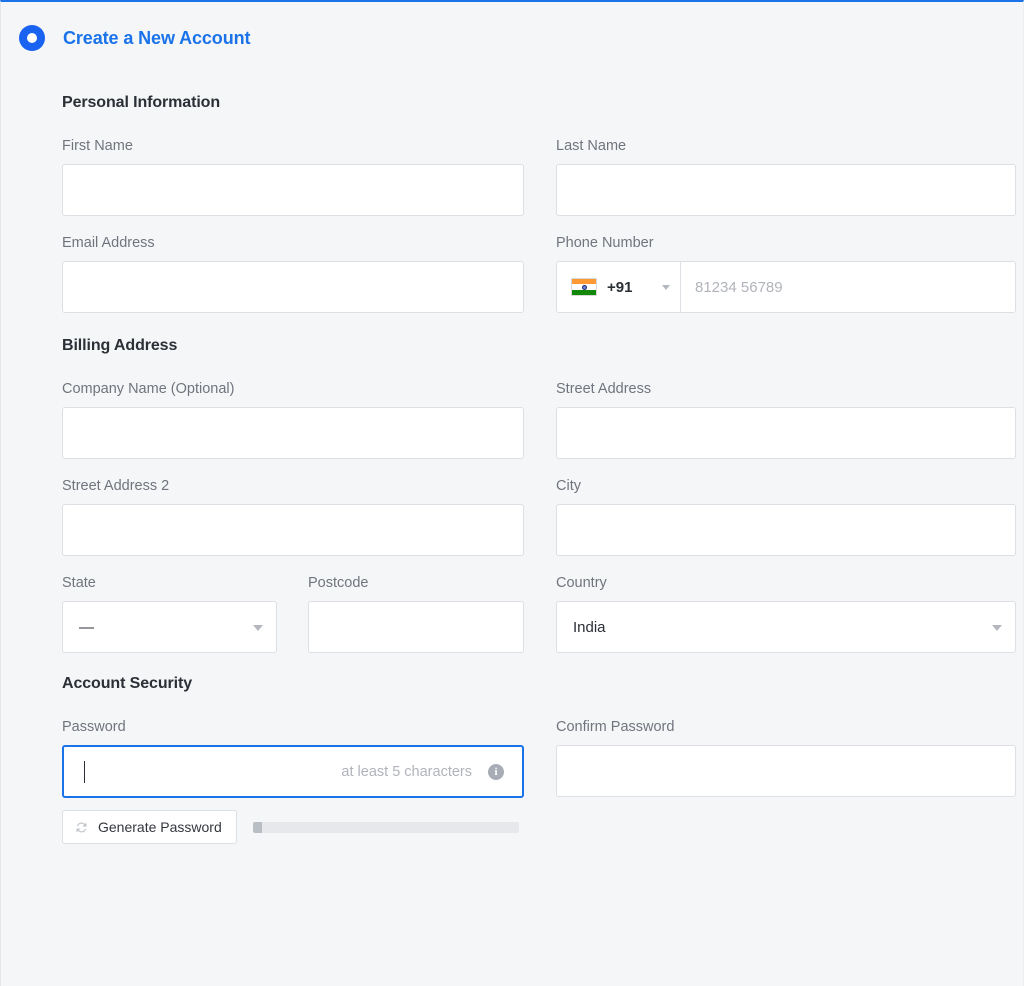  What do you see at coordinates (160, 827) in the screenshot?
I see `generate-password-label: Generate Password` at bounding box center [160, 827].